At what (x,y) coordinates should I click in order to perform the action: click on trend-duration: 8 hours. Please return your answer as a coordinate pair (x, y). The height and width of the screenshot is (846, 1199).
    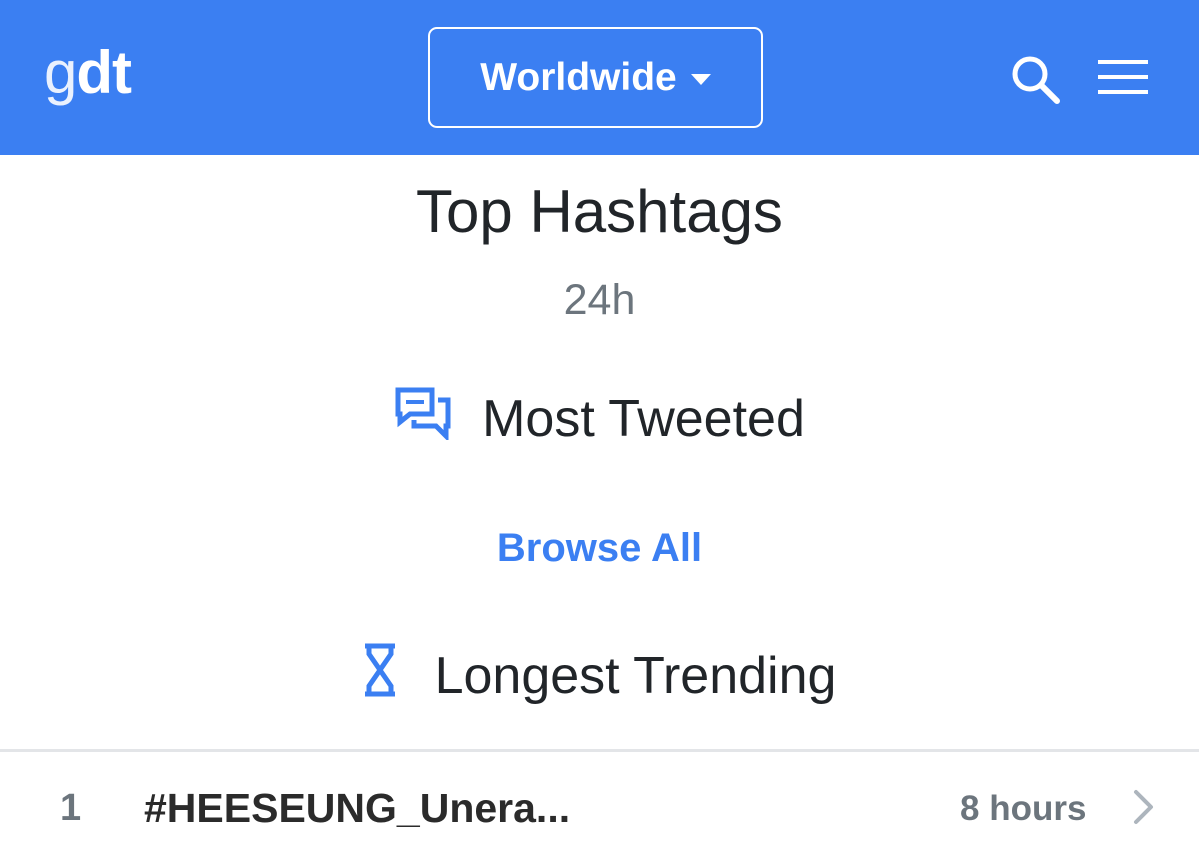
    Looking at the image, I should click on (1023, 808).